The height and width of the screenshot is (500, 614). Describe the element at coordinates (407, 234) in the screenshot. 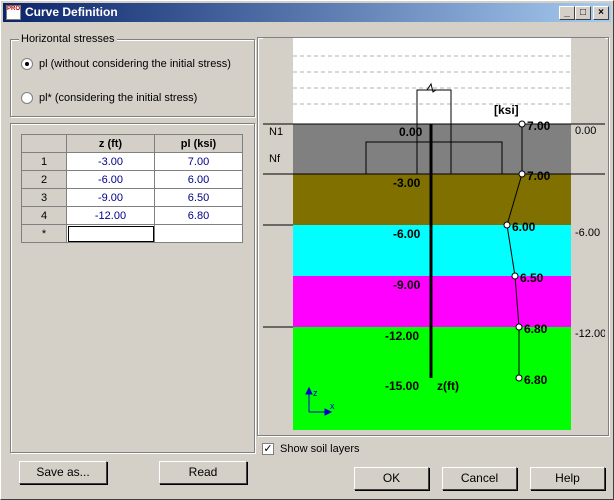

I see `depth-label: -6.00` at that location.